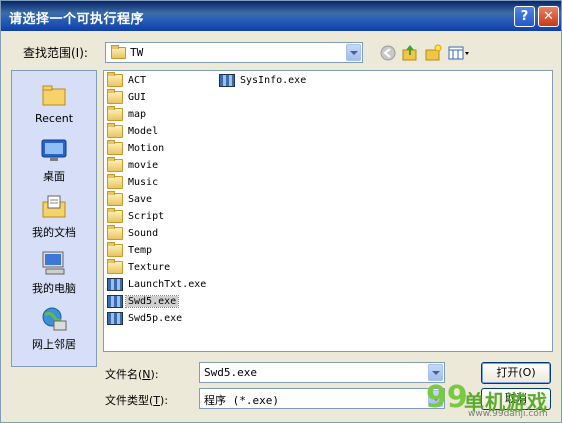  Describe the element at coordinates (54, 344) in the screenshot. I see `places-label-network-places: 网上邻居` at that location.